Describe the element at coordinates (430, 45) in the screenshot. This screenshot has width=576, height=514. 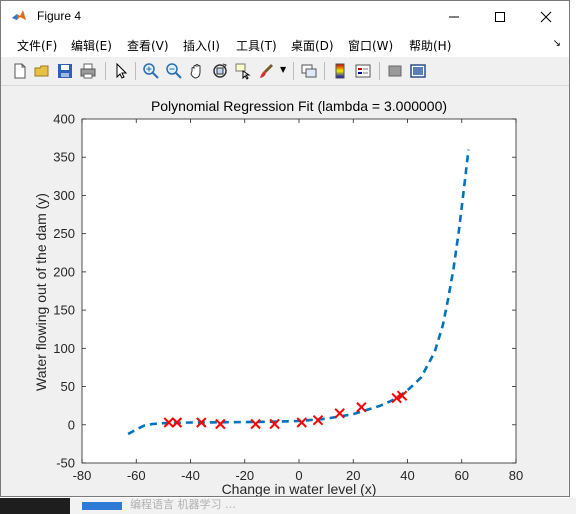
I see `menu-help: 帮助(H)` at that location.